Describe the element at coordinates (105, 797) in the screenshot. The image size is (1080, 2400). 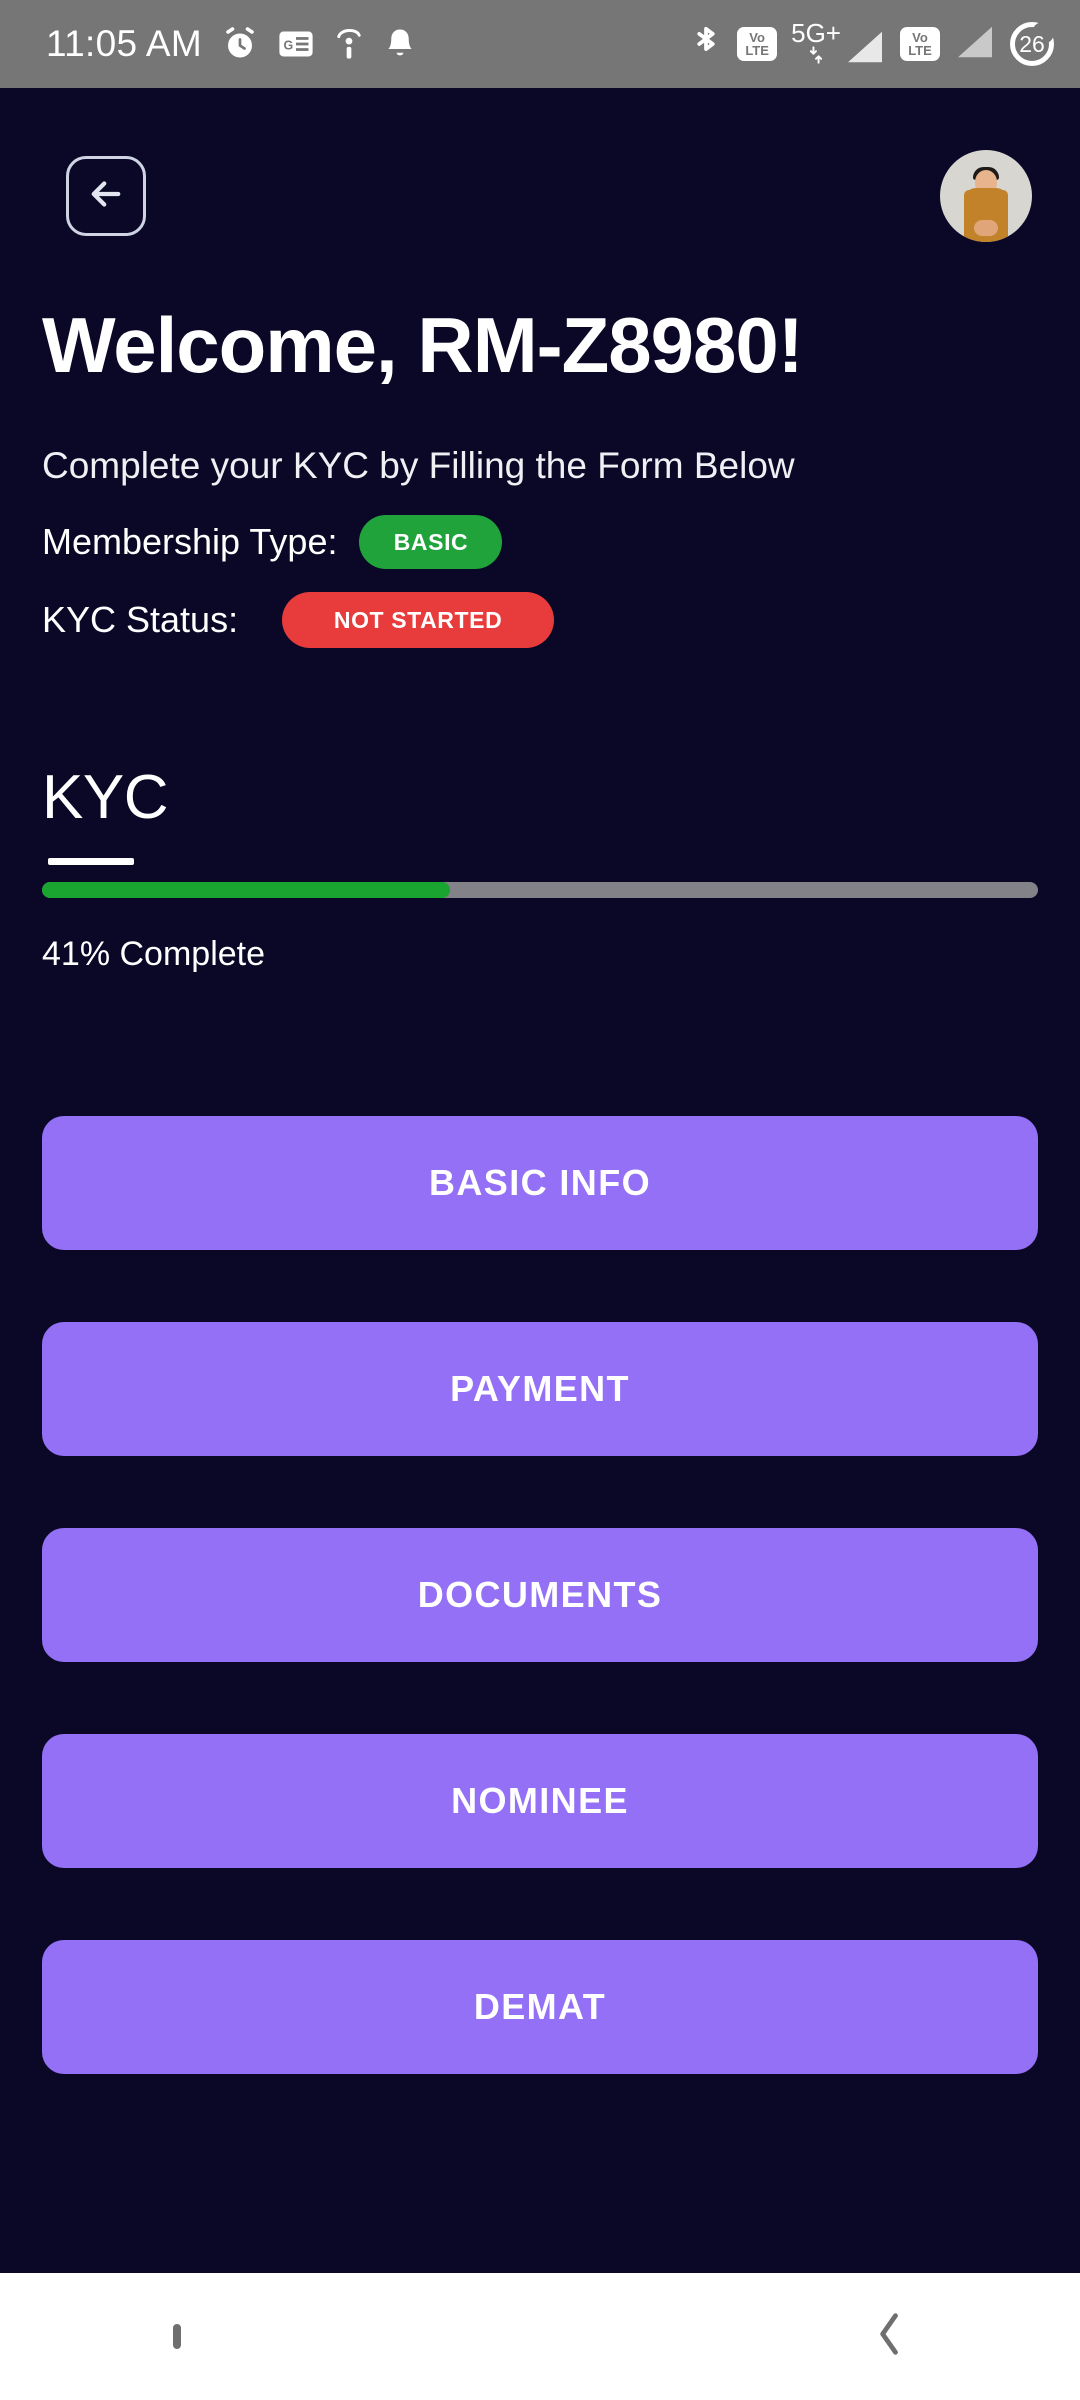
I see `kyc-section-heading: KYC` at that location.